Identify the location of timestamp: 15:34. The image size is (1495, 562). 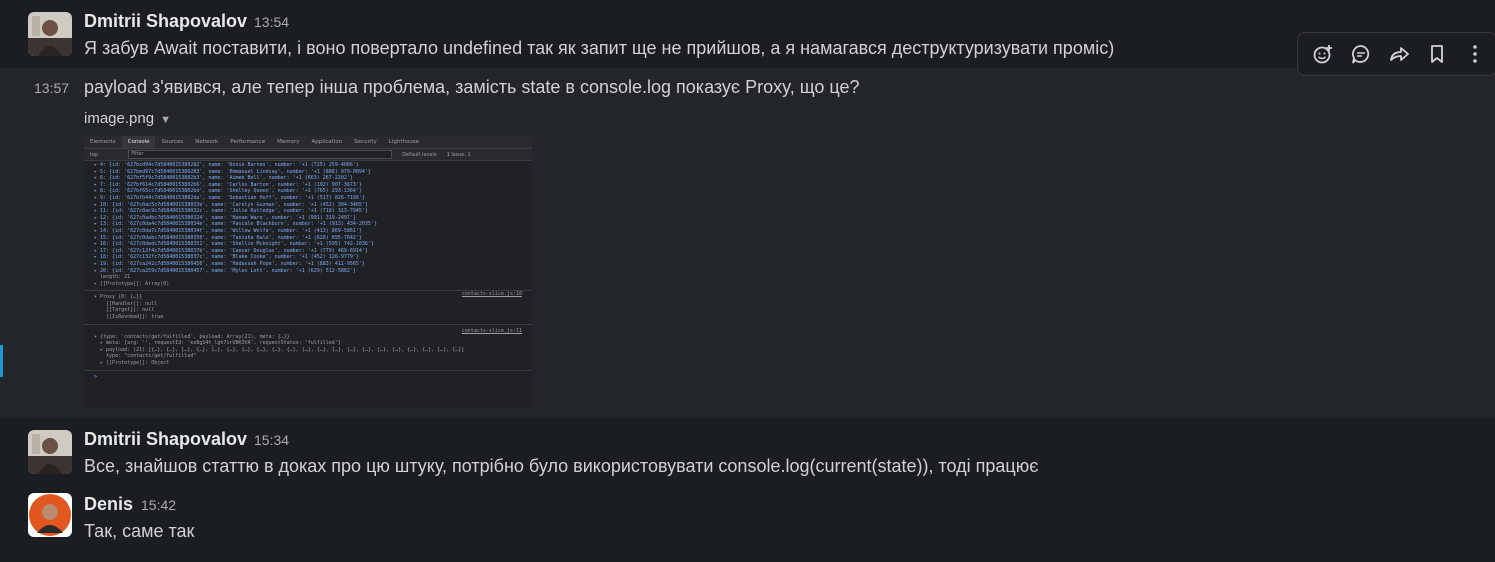
(271, 440).